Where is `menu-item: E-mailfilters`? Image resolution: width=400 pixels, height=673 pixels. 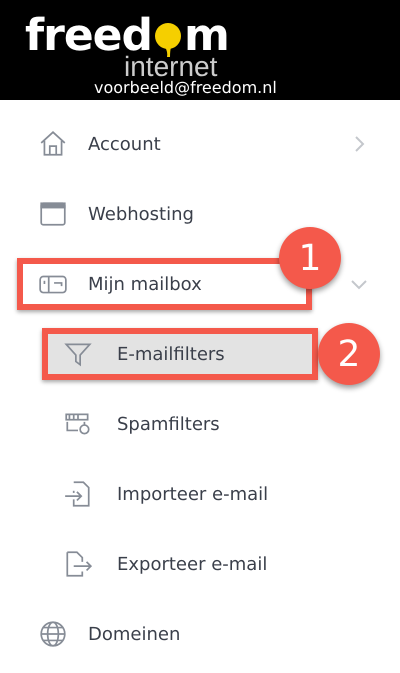 menu-item: E-mailfilters is located at coordinates (180, 354).